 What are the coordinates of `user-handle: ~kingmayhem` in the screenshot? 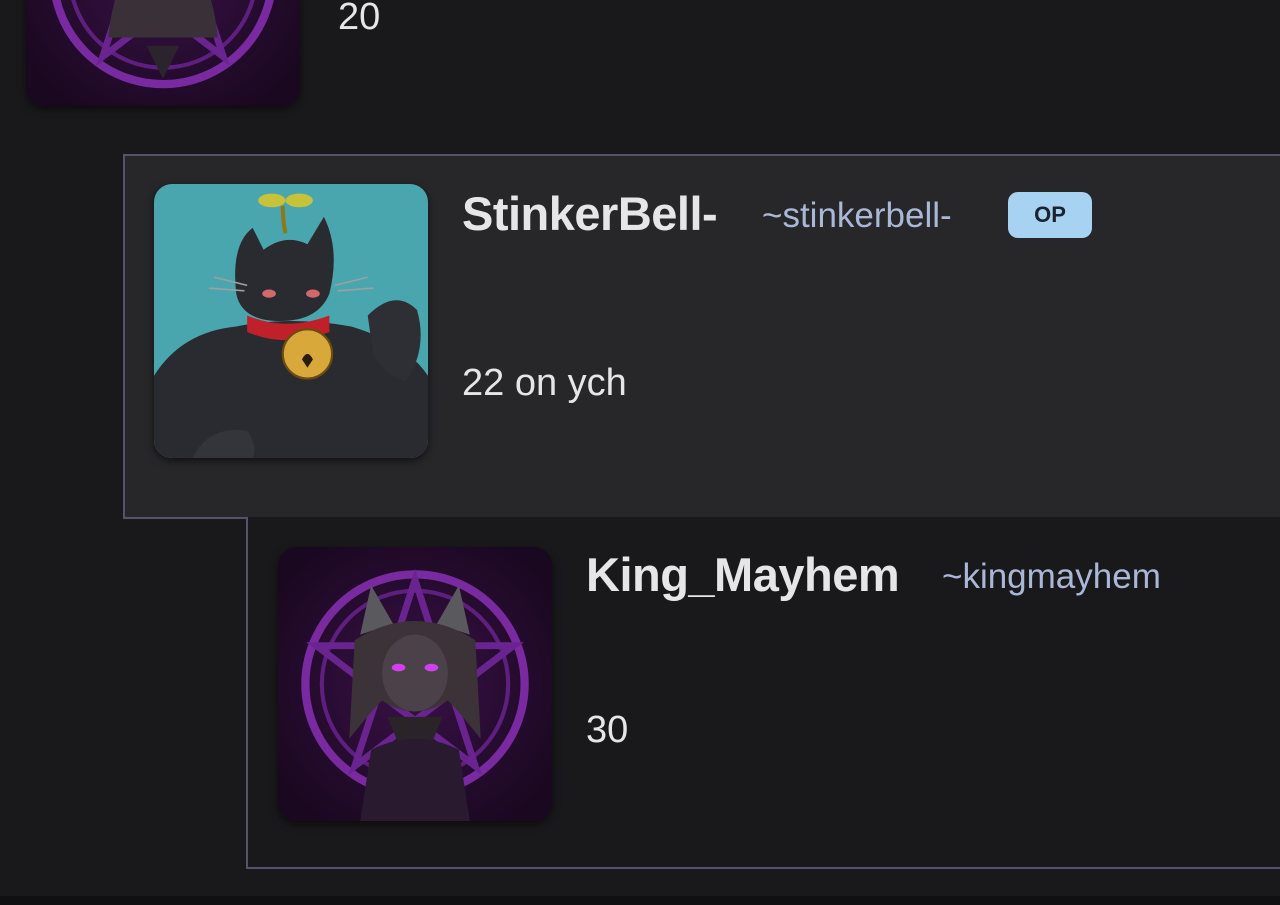 It's located at (1051, 577).